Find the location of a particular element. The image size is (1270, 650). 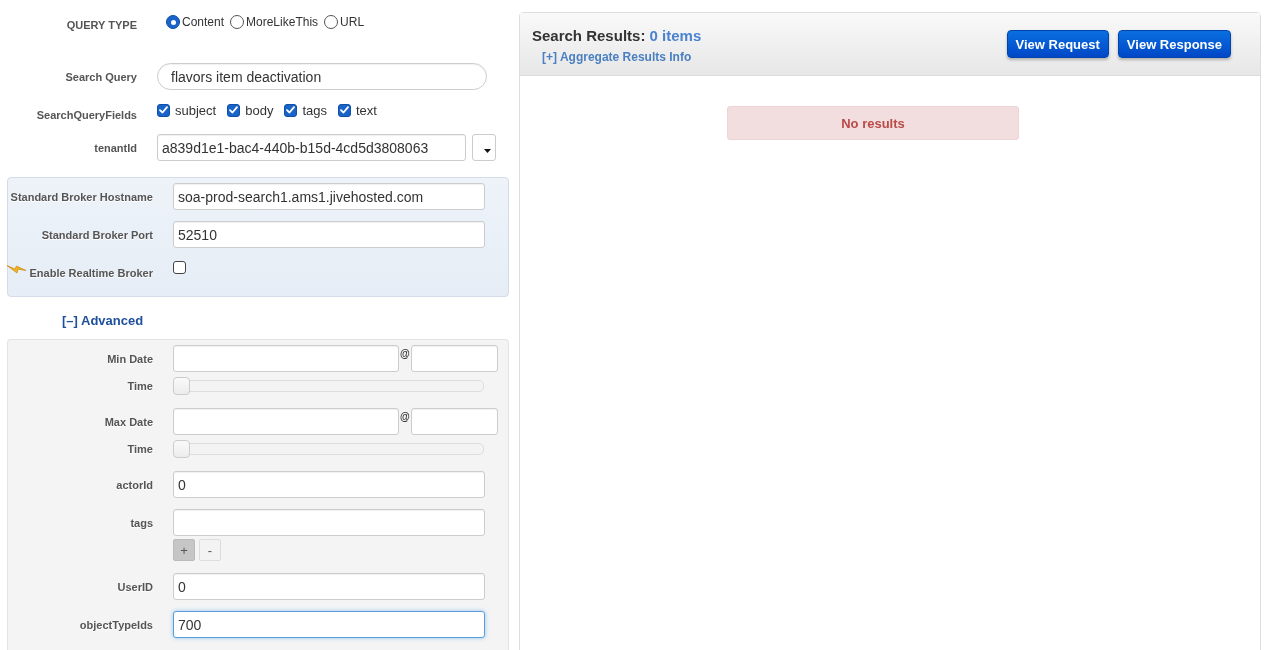

field-label: actorId is located at coordinates (134, 484).